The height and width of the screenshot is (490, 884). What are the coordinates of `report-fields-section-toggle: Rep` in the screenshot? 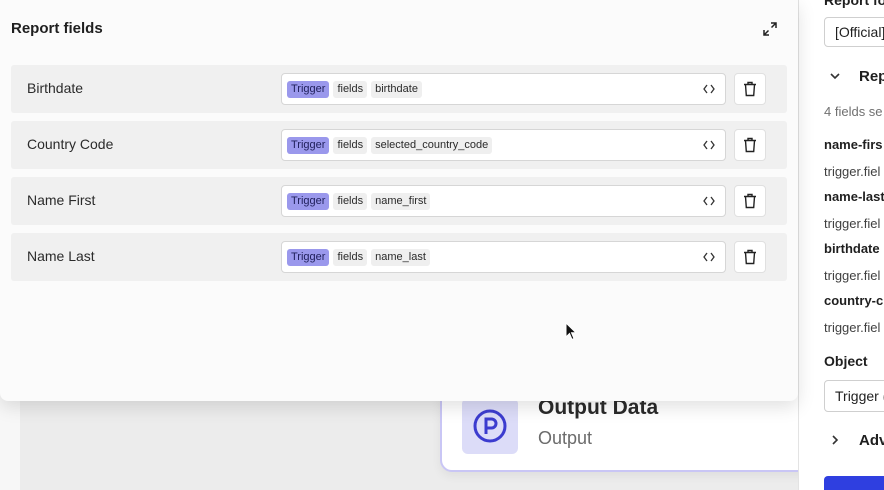 It's located at (854, 76).